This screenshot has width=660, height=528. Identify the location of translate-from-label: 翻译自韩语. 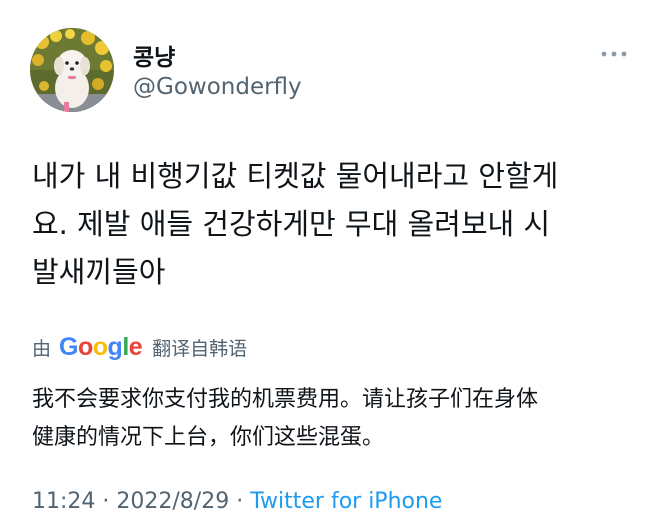
(200, 348).